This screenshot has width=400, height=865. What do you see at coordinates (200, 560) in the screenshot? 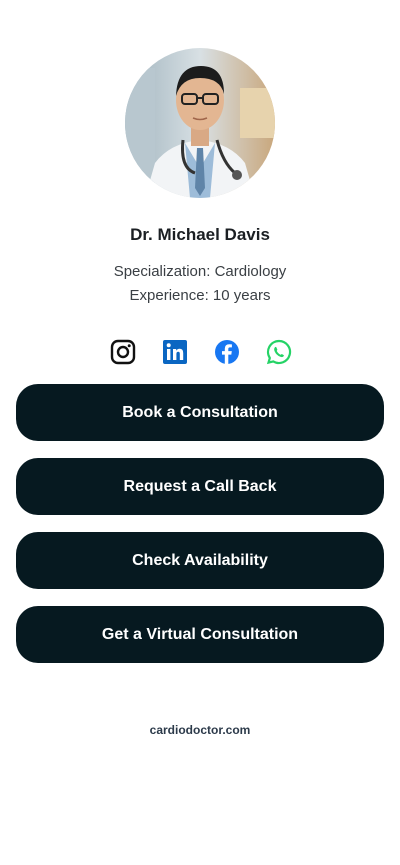
I see `check-availability-button: Check Availability` at bounding box center [200, 560].